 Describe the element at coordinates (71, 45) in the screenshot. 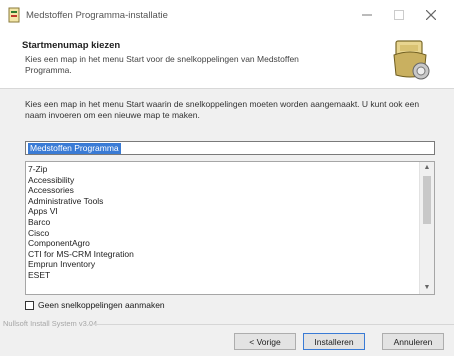

I see `page-title: Startmenumap kiezen` at that location.